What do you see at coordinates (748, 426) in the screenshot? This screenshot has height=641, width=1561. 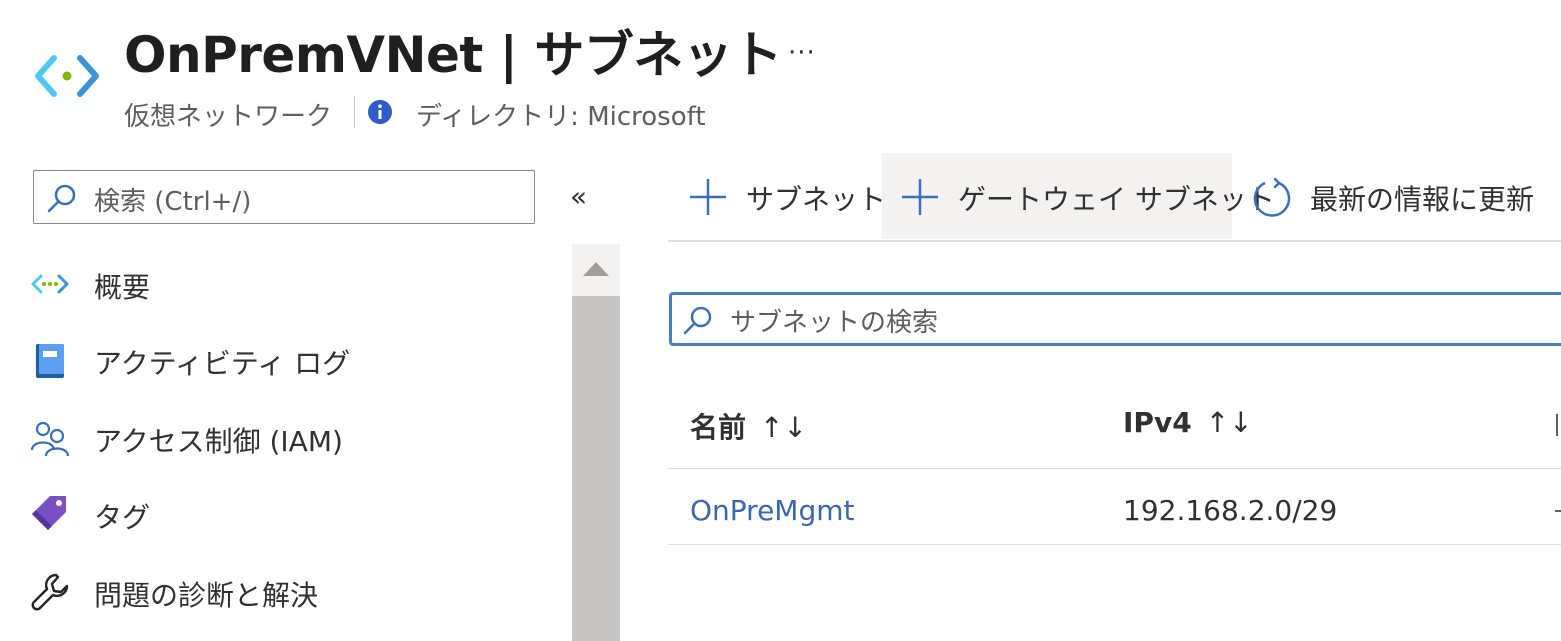 I see `column-header-name: 名前 ↑↓` at bounding box center [748, 426].